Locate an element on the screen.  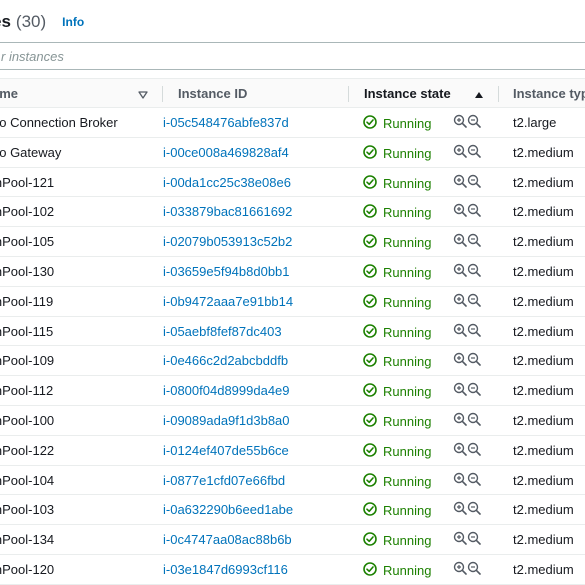
page-header: es (30) Info is located at coordinates (42, 22).